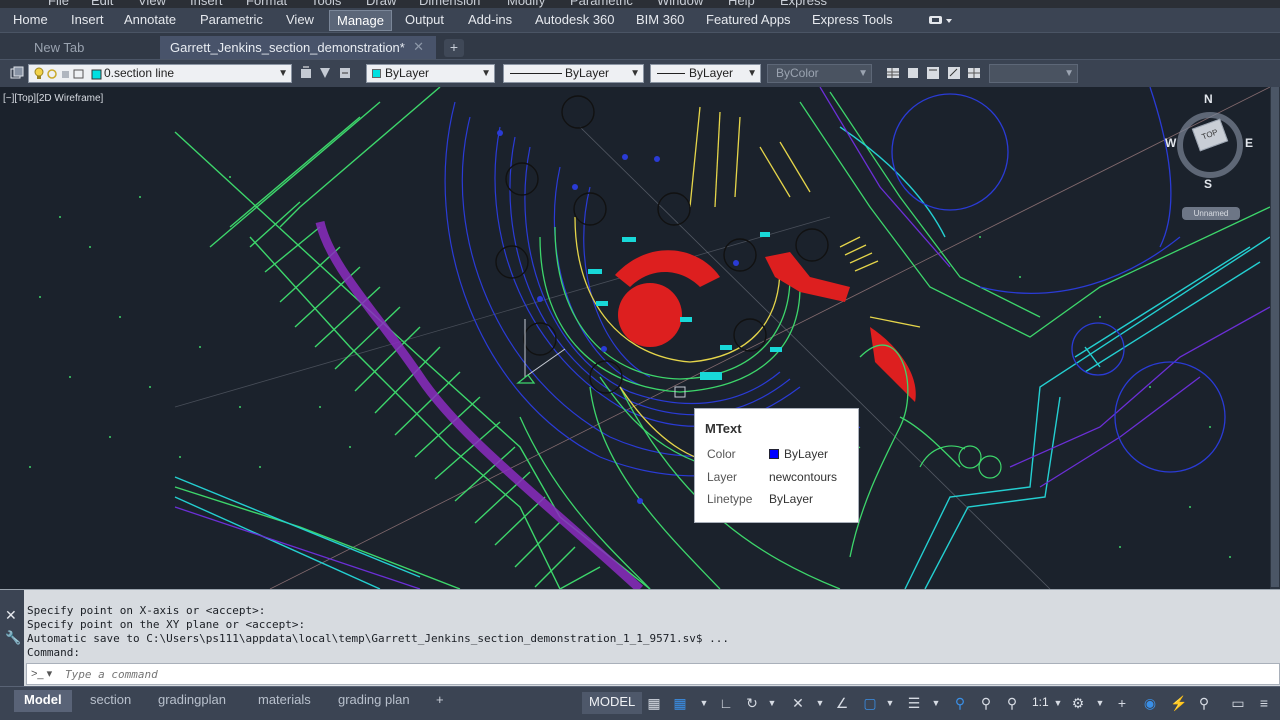 This screenshot has width=1280, height=720. Describe the element at coordinates (231, 19) in the screenshot. I see `tab-parametric: Parametric` at that location.